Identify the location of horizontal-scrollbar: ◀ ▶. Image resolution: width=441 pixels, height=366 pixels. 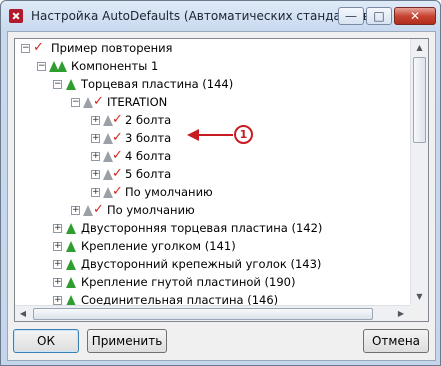
(212, 313).